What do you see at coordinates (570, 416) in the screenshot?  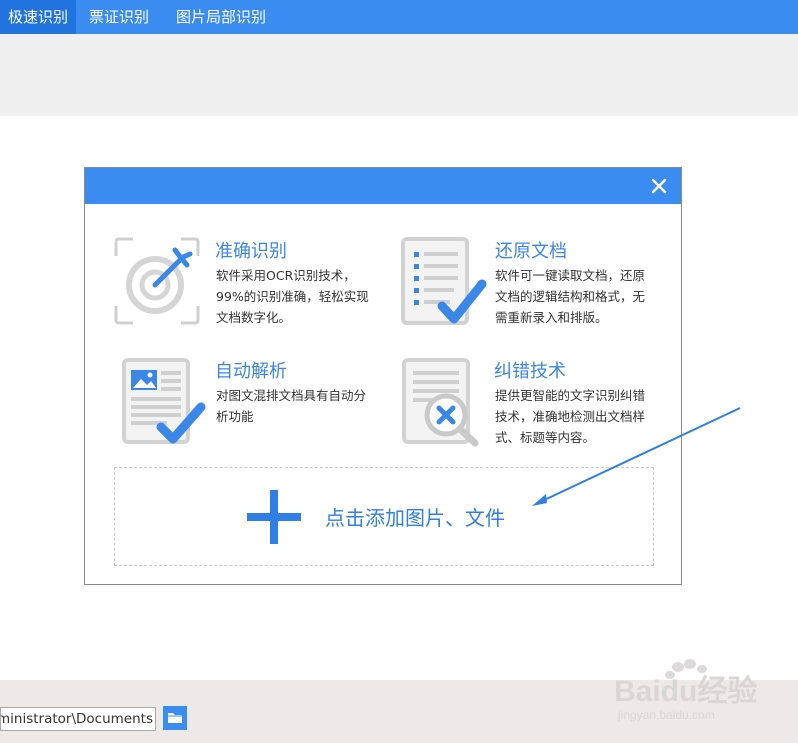 I see `feature-desc-error-correct: 提供更智能的文字识别纠错技术，准确地检测出文档样式、标题等内容。` at bounding box center [570, 416].